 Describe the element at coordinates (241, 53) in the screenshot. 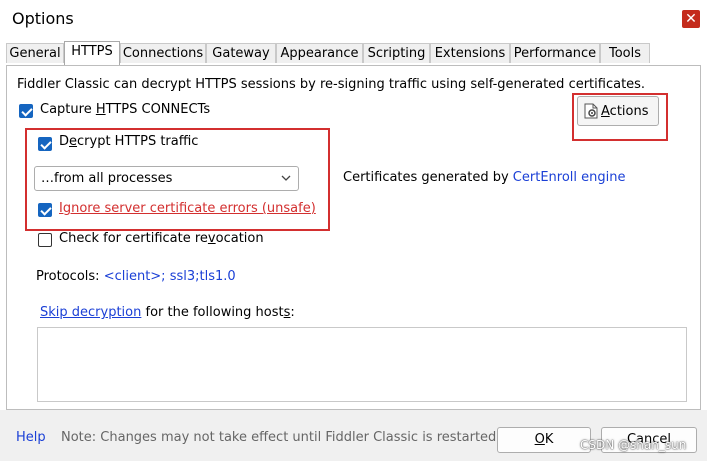

I see `tab-gateway: Gateway` at that location.